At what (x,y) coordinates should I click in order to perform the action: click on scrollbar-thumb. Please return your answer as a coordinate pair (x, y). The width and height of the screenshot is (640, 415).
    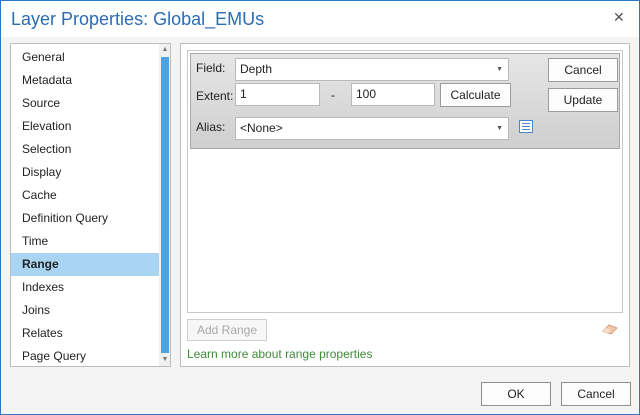
    Looking at the image, I should click on (165, 205).